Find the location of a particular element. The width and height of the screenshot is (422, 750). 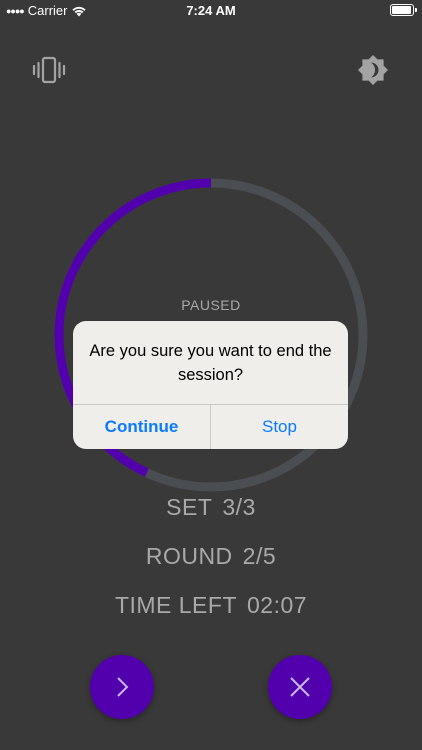

stop-button: Stop is located at coordinates (279, 427).